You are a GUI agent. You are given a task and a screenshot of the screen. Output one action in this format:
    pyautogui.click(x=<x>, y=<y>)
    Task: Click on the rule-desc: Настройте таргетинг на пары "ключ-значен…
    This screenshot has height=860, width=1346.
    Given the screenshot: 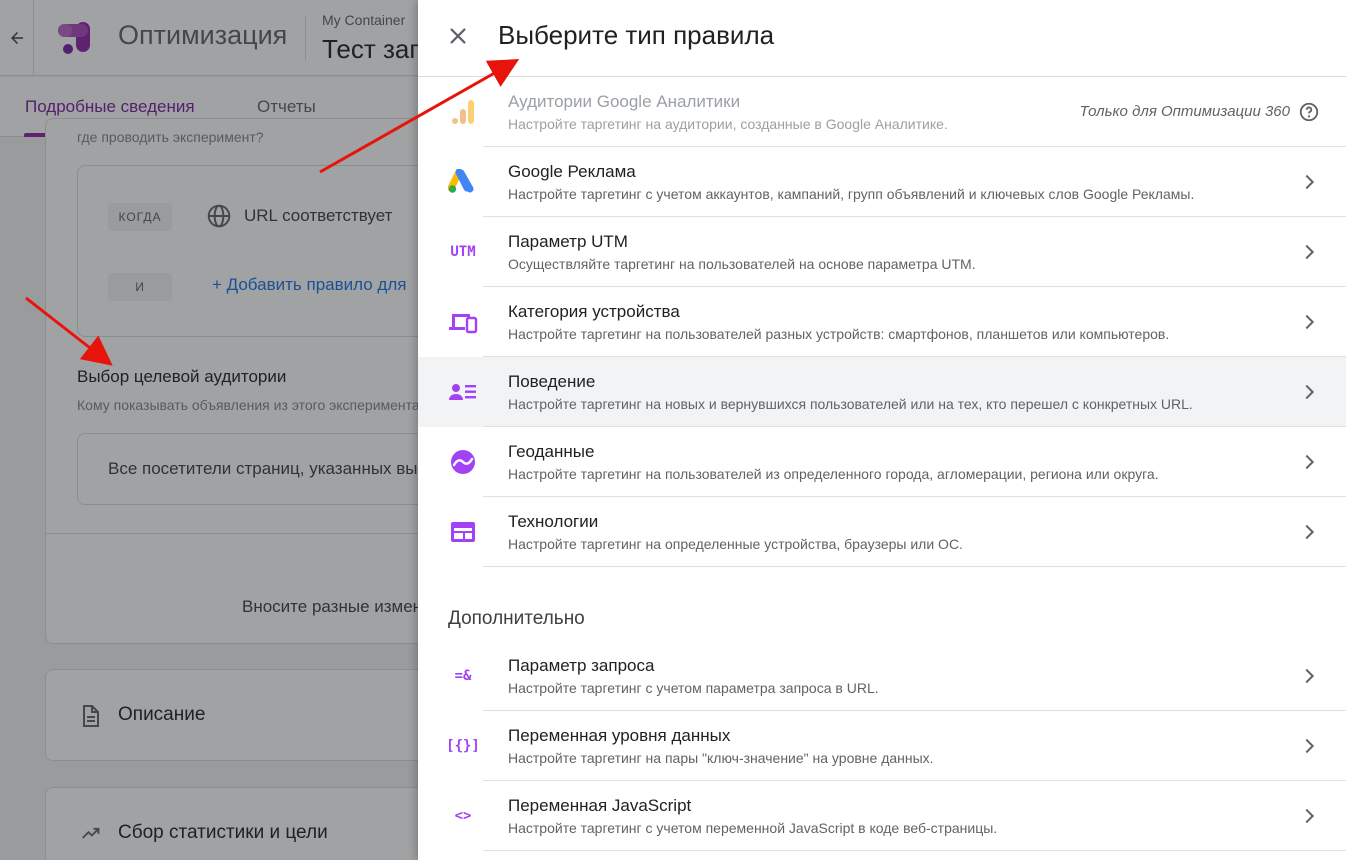 What is the action you would take?
    pyautogui.click(x=721, y=758)
    